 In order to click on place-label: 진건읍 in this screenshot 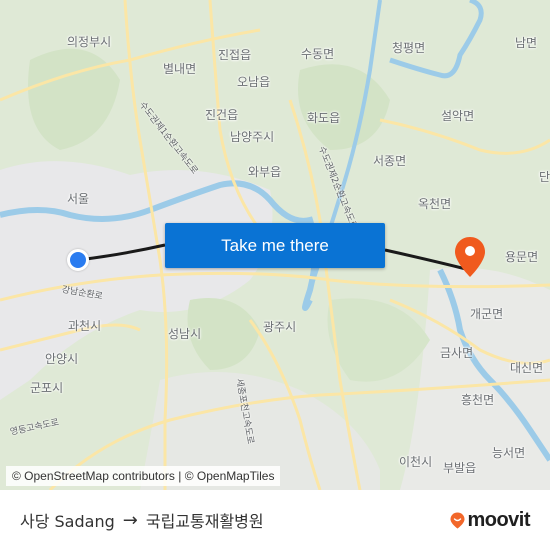, I will do `click(222, 115)`.